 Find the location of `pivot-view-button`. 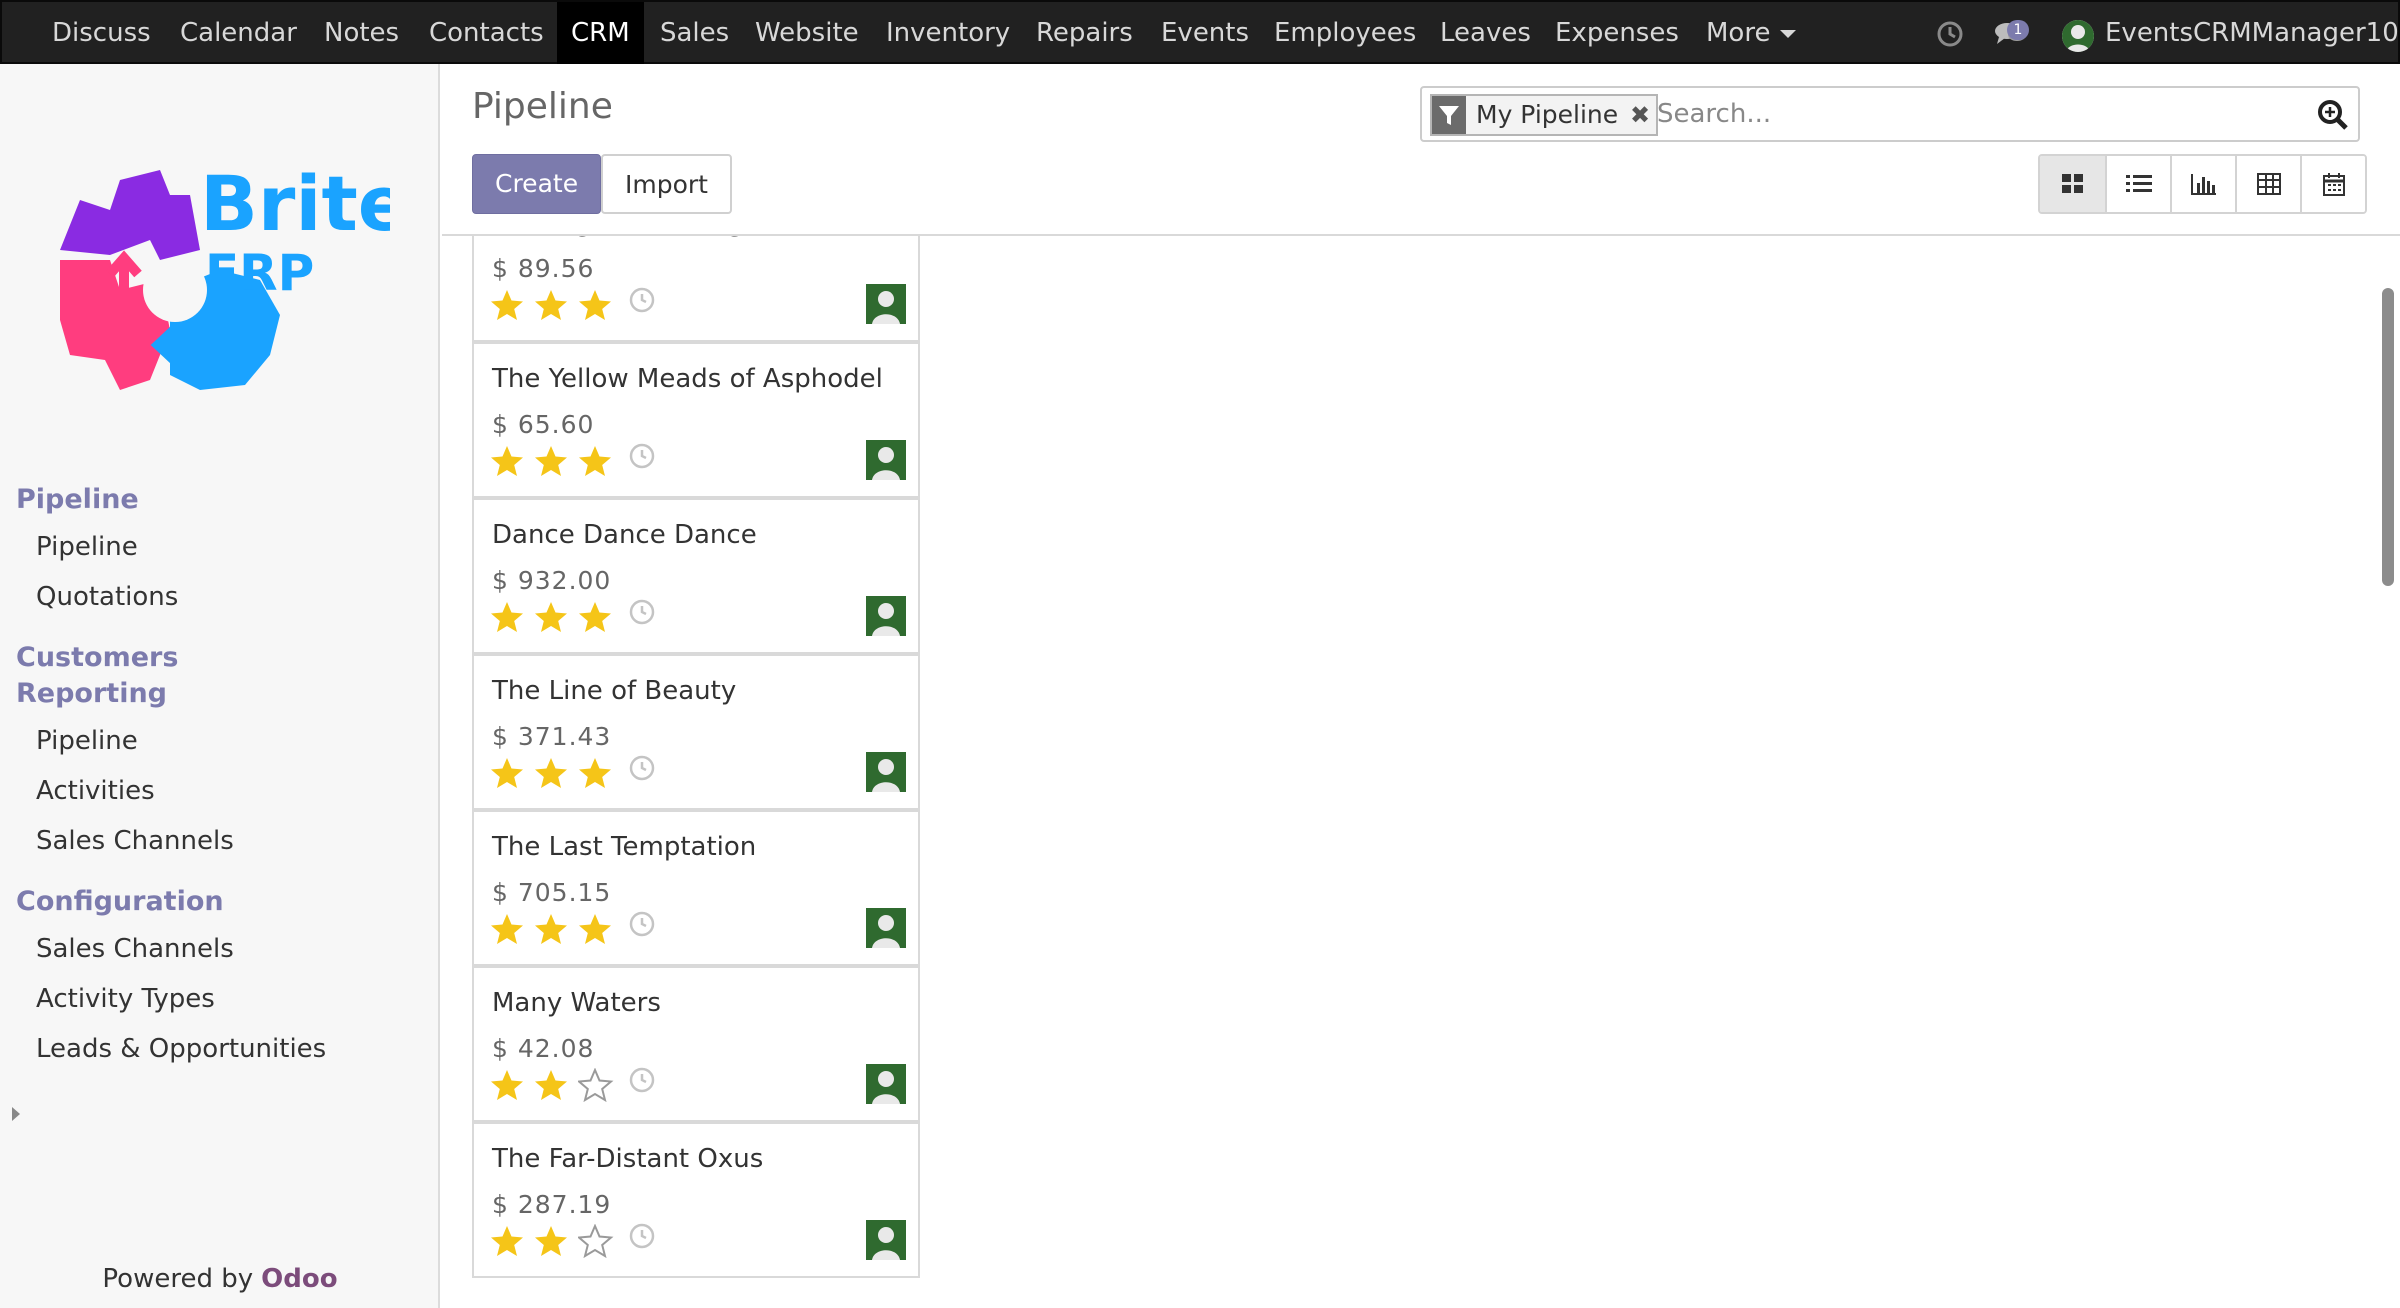

pivot-view-button is located at coordinates (2267, 184).